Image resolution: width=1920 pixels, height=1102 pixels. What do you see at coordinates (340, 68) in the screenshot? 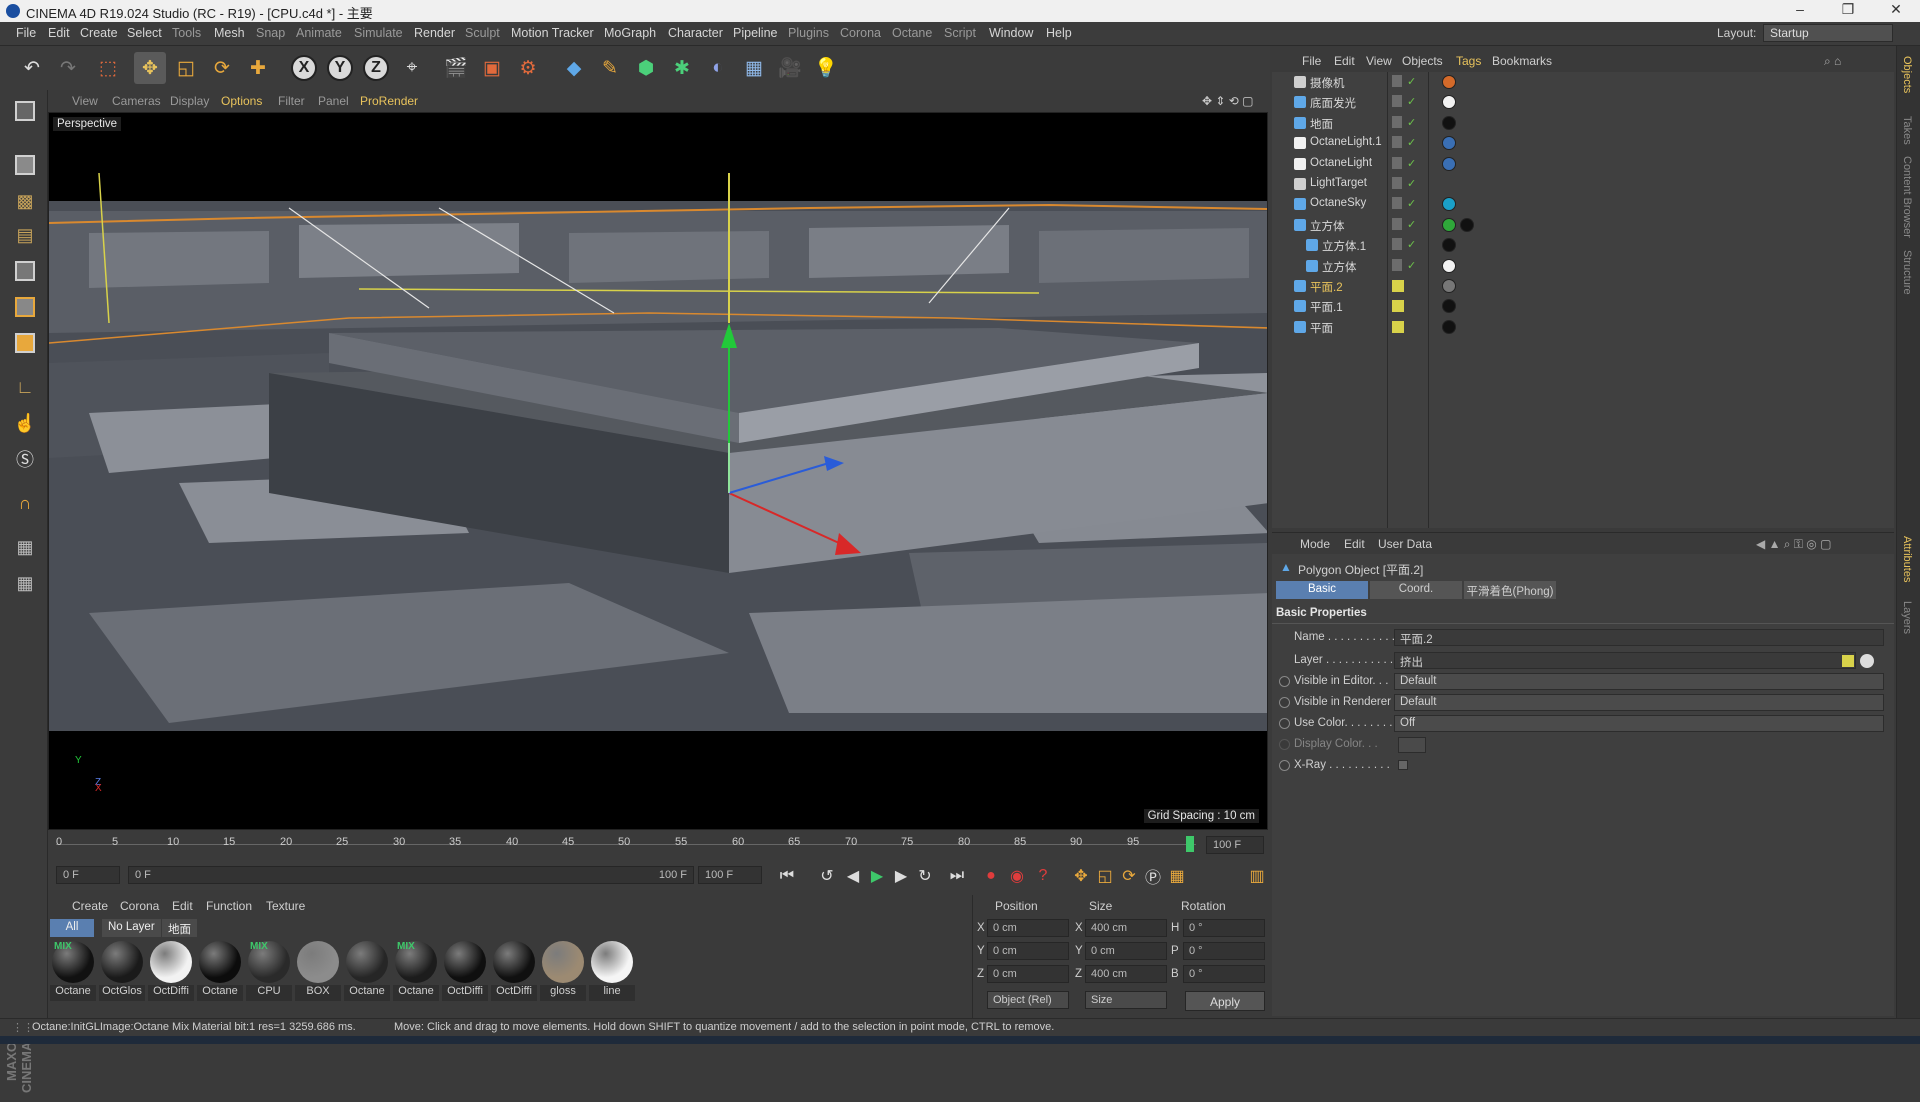
I see `y-axis-icon: Y` at bounding box center [340, 68].